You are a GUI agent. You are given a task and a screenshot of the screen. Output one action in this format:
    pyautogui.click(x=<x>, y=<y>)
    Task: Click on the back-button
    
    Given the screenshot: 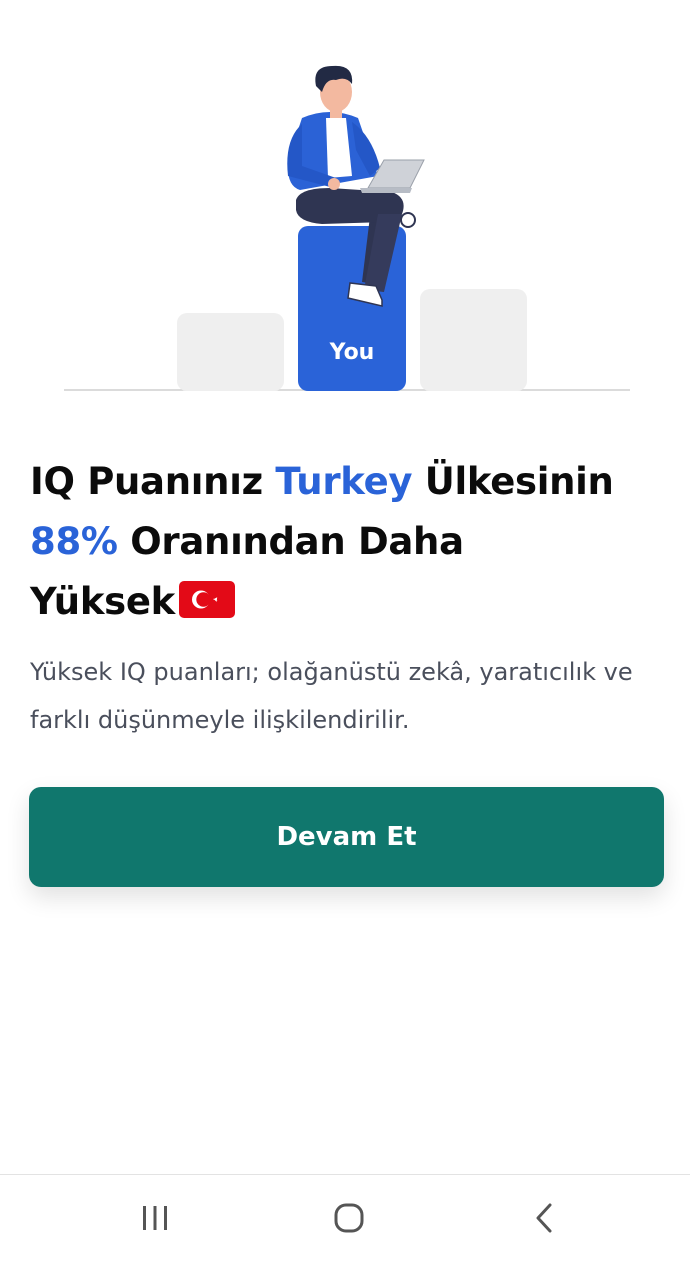 What is the action you would take?
    pyautogui.click(x=544, y=1218)
    